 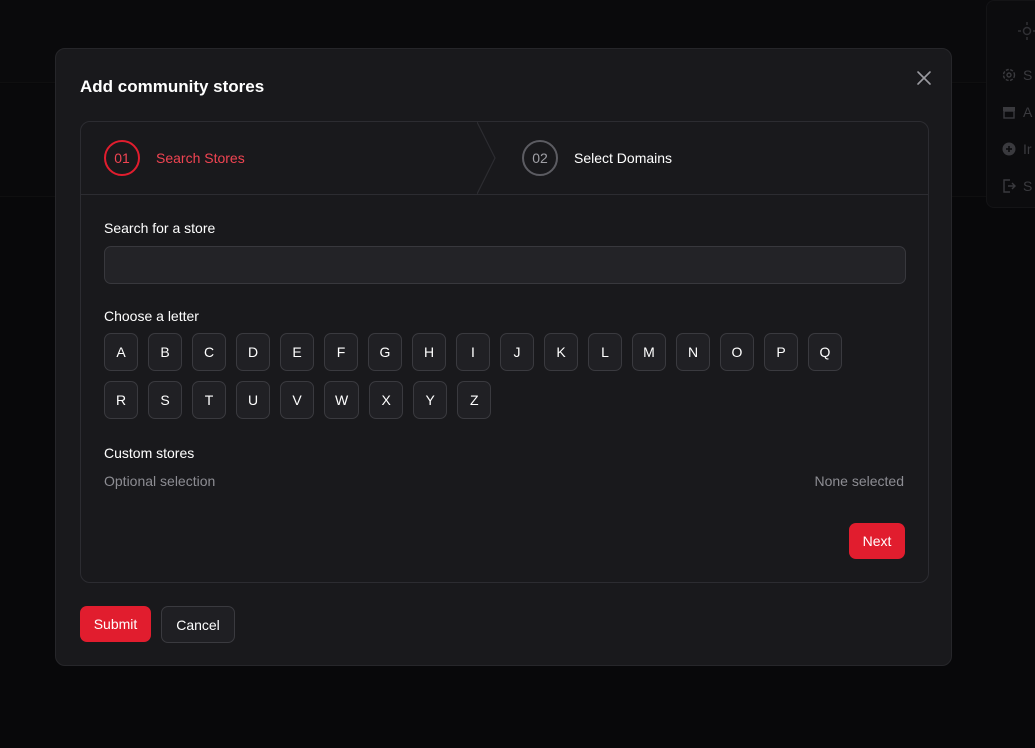 What do you see at coordinates (693, 352) in the screenshot?
I see `letter-button-n: N` at bounding box center [693, 352].